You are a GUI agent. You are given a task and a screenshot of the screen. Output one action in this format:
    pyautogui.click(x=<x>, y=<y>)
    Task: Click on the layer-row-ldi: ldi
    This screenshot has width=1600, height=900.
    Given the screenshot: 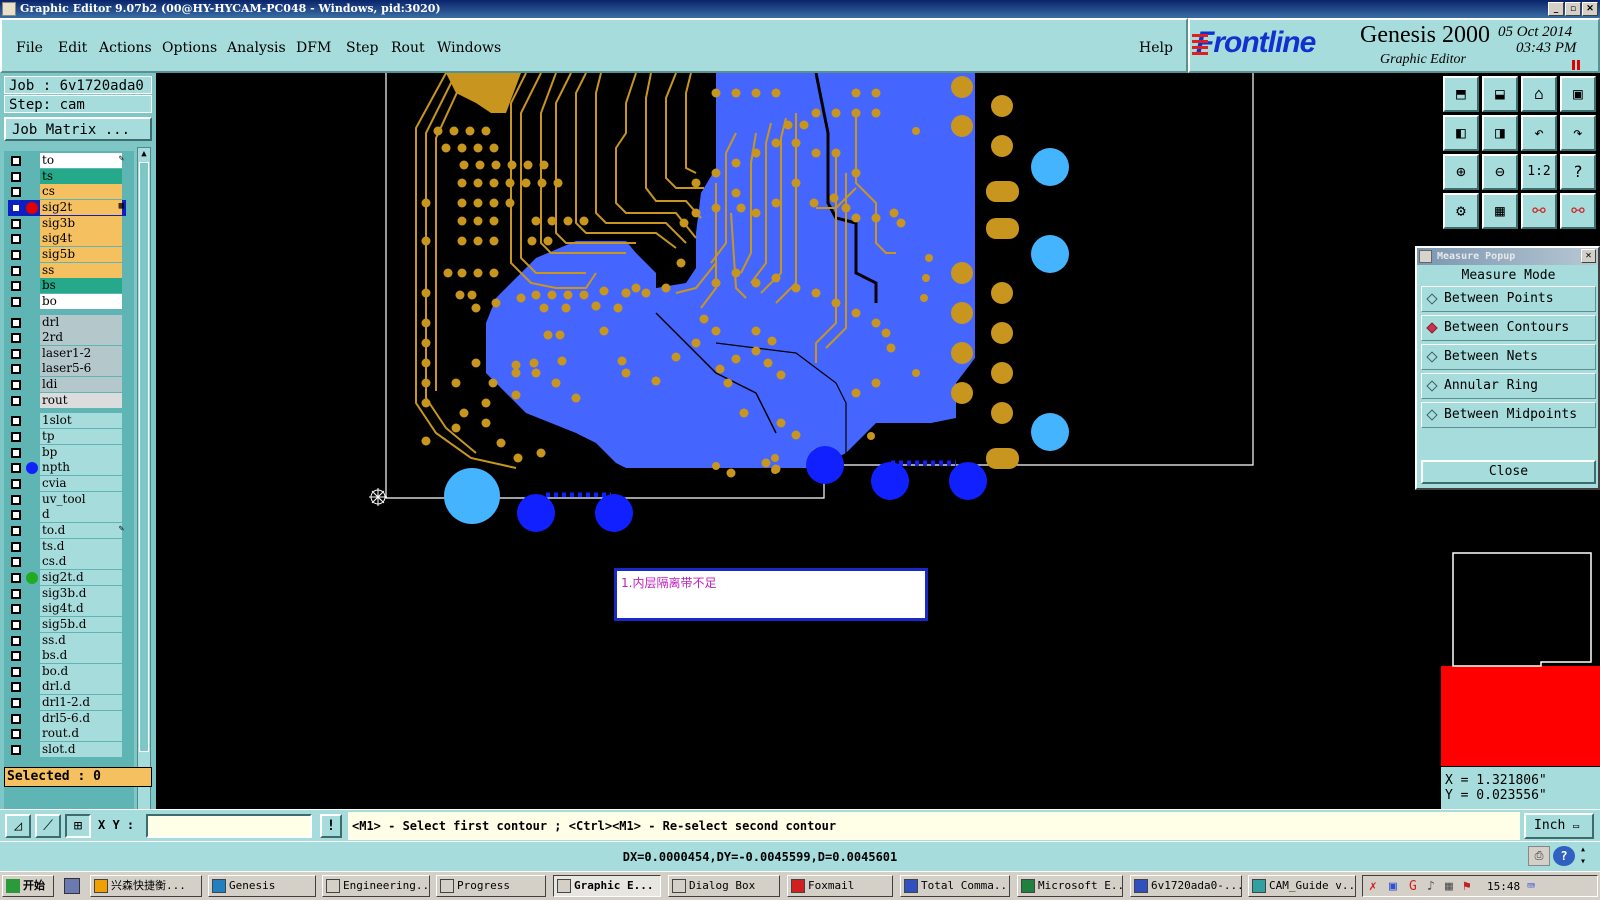 What is the action you would take?
    pyautogui.click(x=67, y=385)
    